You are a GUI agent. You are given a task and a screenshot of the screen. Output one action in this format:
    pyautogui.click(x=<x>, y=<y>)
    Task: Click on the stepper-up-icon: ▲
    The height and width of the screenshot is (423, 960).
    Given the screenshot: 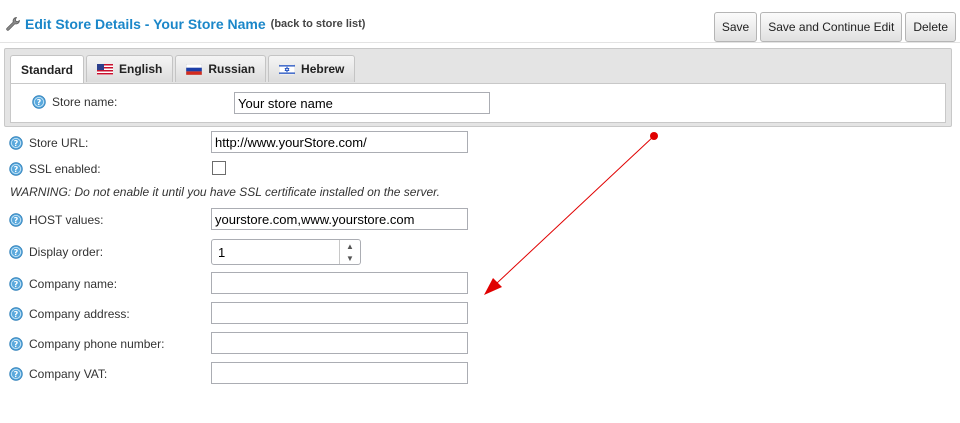 What is the action you would take?
    pyautogui.click(x=350, y=246)
    